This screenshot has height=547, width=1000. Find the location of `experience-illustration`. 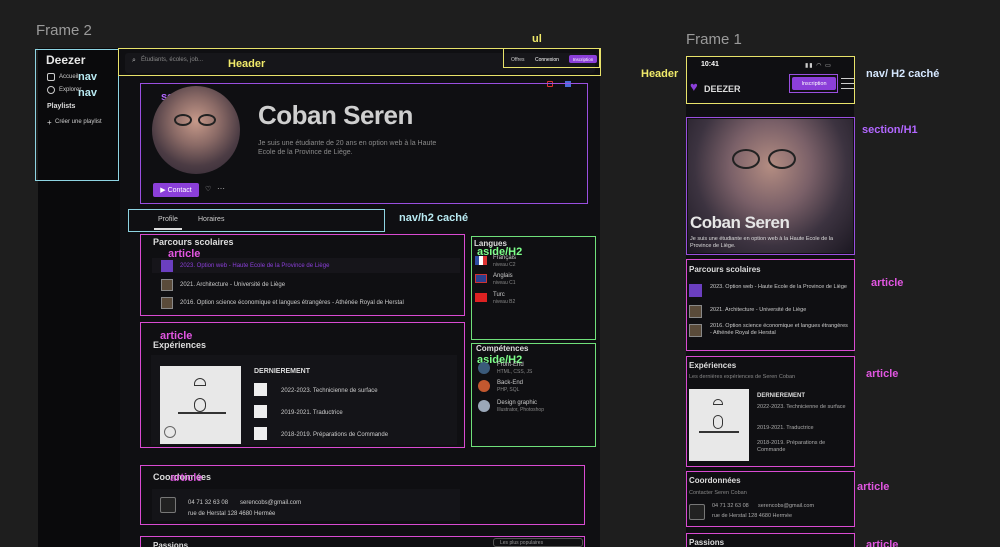

experience-illustration is located at coordinates (200, 405).